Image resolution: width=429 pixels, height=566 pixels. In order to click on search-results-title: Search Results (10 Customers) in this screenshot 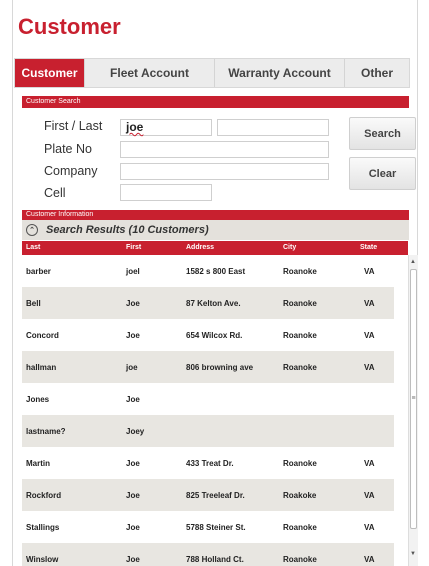, I will do `click(127, 230)`.